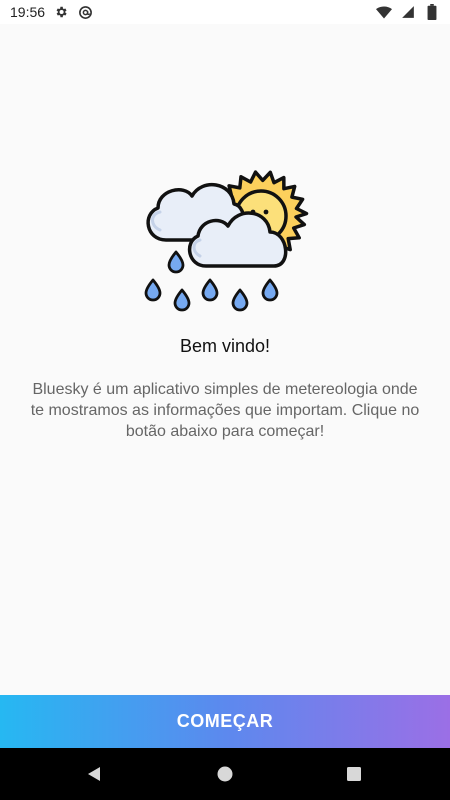 This screenshot has height=800, width=450. What do you see at coordinates (28, 12) in the screenshot?
I see `status-time: 19:56` at bounding box center [28, 12].